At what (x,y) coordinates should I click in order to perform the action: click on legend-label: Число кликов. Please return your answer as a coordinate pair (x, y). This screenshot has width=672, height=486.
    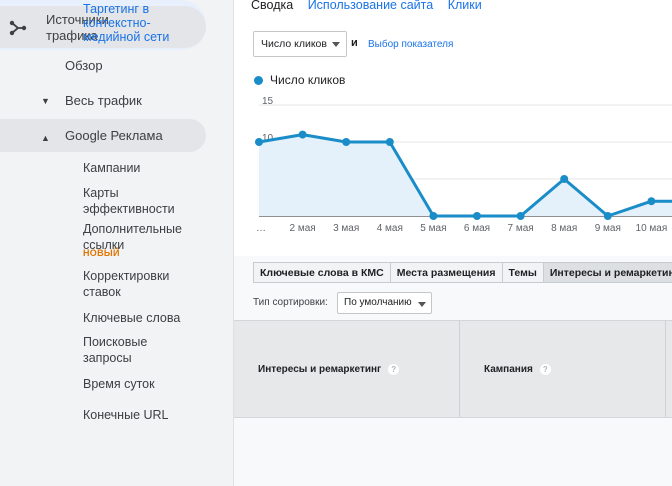
    Looking at the image, I should click on (308, 80).